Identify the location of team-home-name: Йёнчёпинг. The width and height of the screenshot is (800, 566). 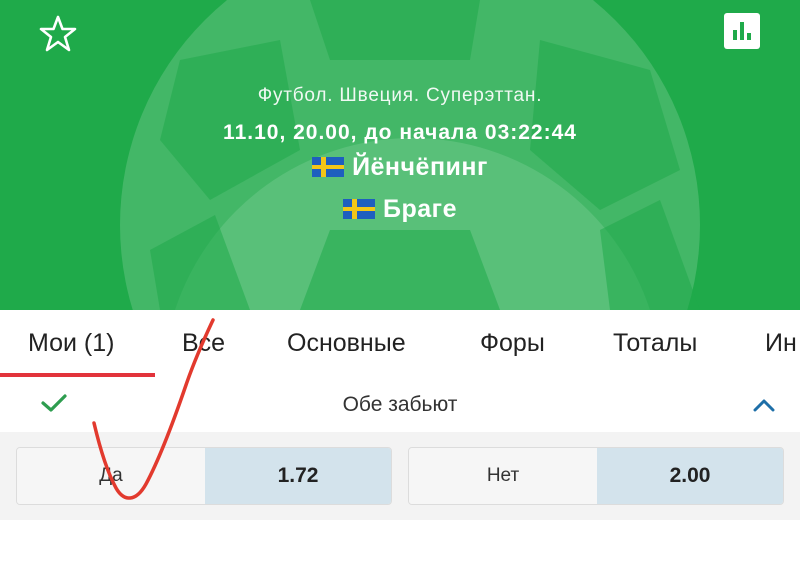
(420, 167).